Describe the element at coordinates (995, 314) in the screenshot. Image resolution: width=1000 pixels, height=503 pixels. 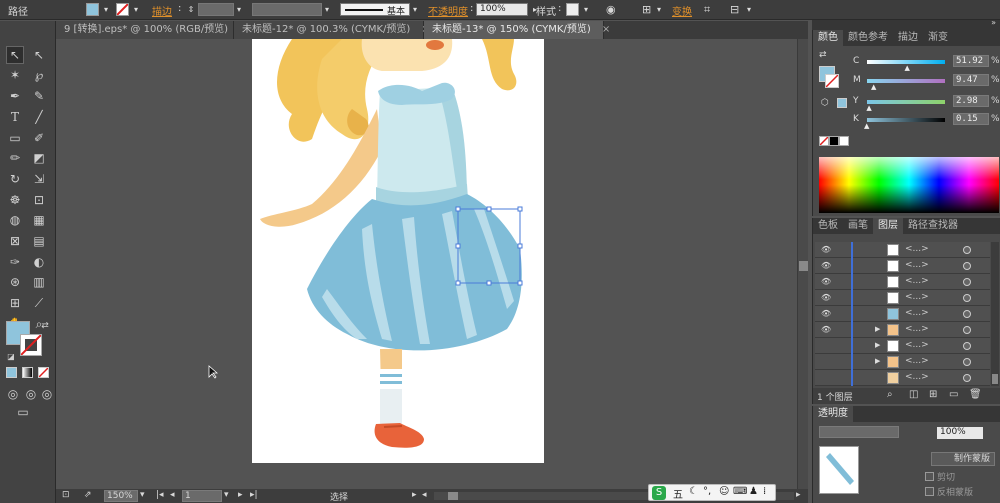
I see `layers-scrollbar` at that location.